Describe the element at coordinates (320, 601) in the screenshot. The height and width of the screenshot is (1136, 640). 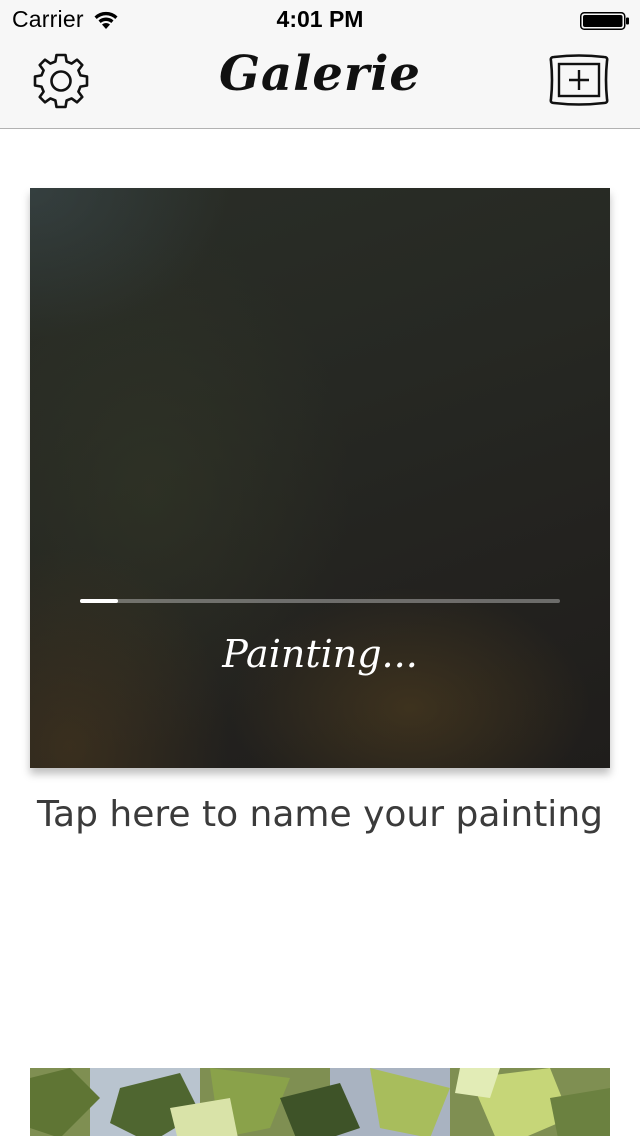
I see `painting-progress-bar` at that location.